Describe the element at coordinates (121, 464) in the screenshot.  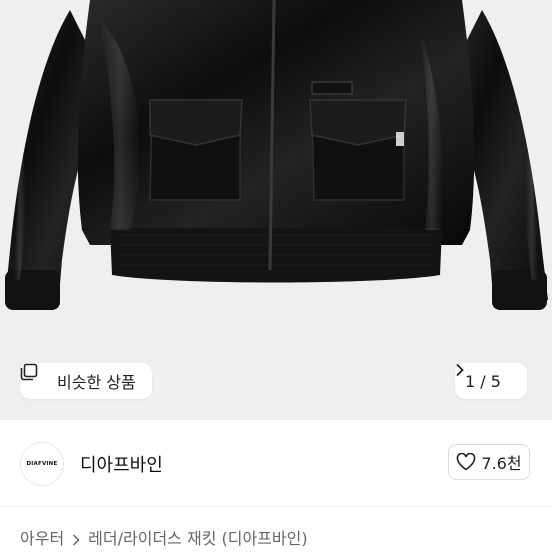
I see `seller-name: 디아프바인` at that location.